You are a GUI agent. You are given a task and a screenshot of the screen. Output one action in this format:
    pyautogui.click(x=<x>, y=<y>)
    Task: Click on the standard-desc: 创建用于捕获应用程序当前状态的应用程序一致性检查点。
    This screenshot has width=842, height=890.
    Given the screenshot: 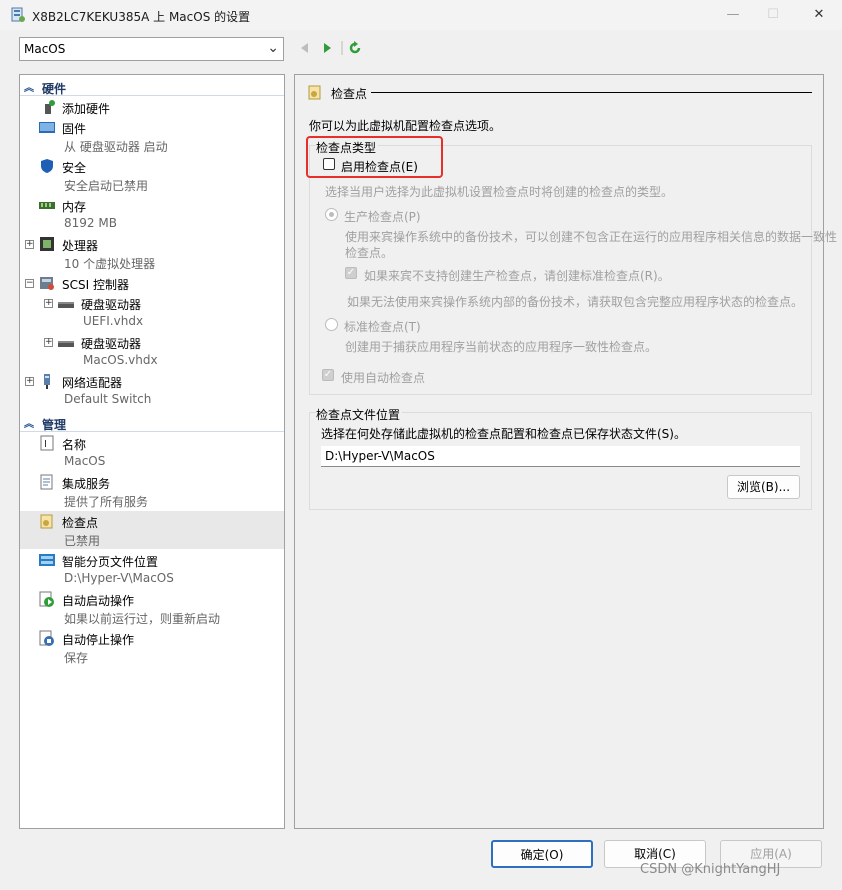 What is the action you would take?
    pyautogui.click(x=501, y=347)
    